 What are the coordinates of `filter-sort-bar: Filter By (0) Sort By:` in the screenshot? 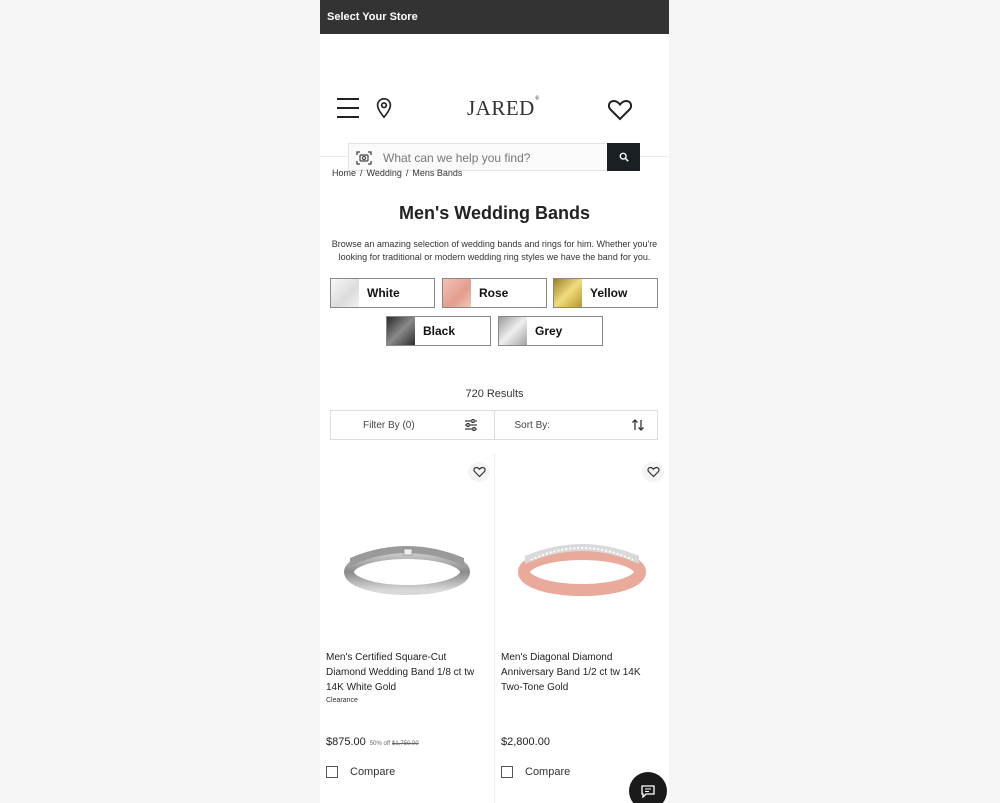 It's located at (494, 425).